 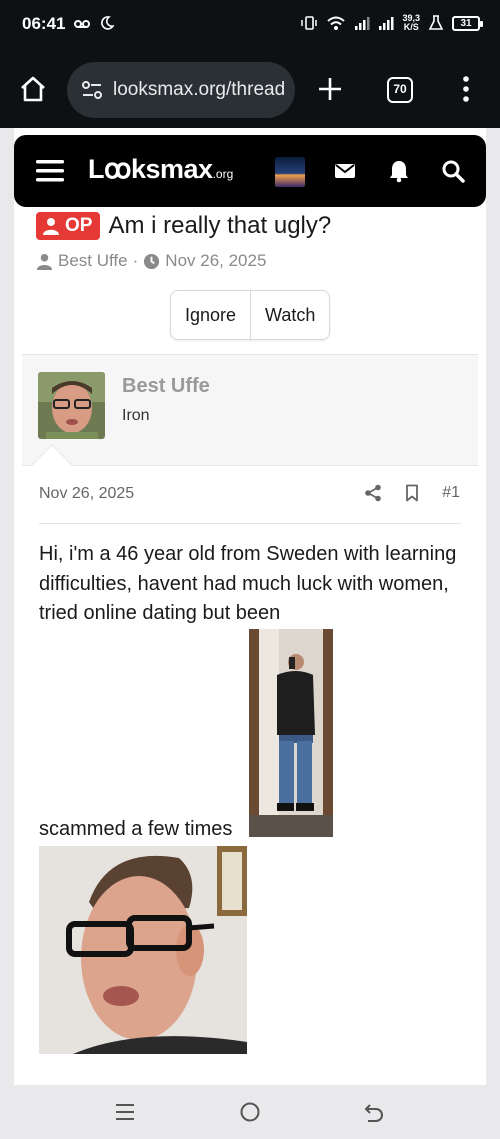 I want to click on status-right-icons: 39,3 K/S 31, so click(x=391, y=22).